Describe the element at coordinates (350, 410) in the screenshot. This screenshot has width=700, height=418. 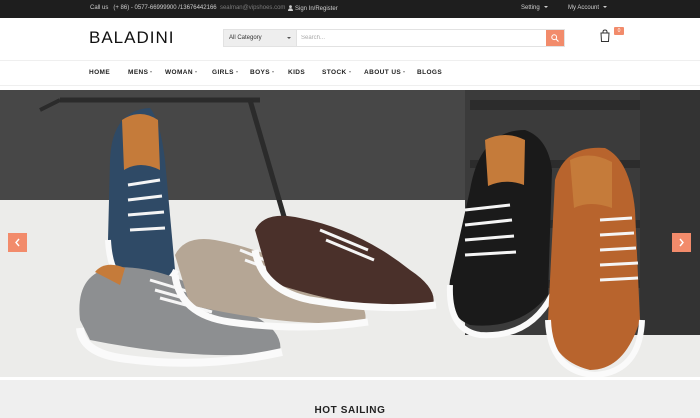
I see `section-title: HOT SAILING` at that location.